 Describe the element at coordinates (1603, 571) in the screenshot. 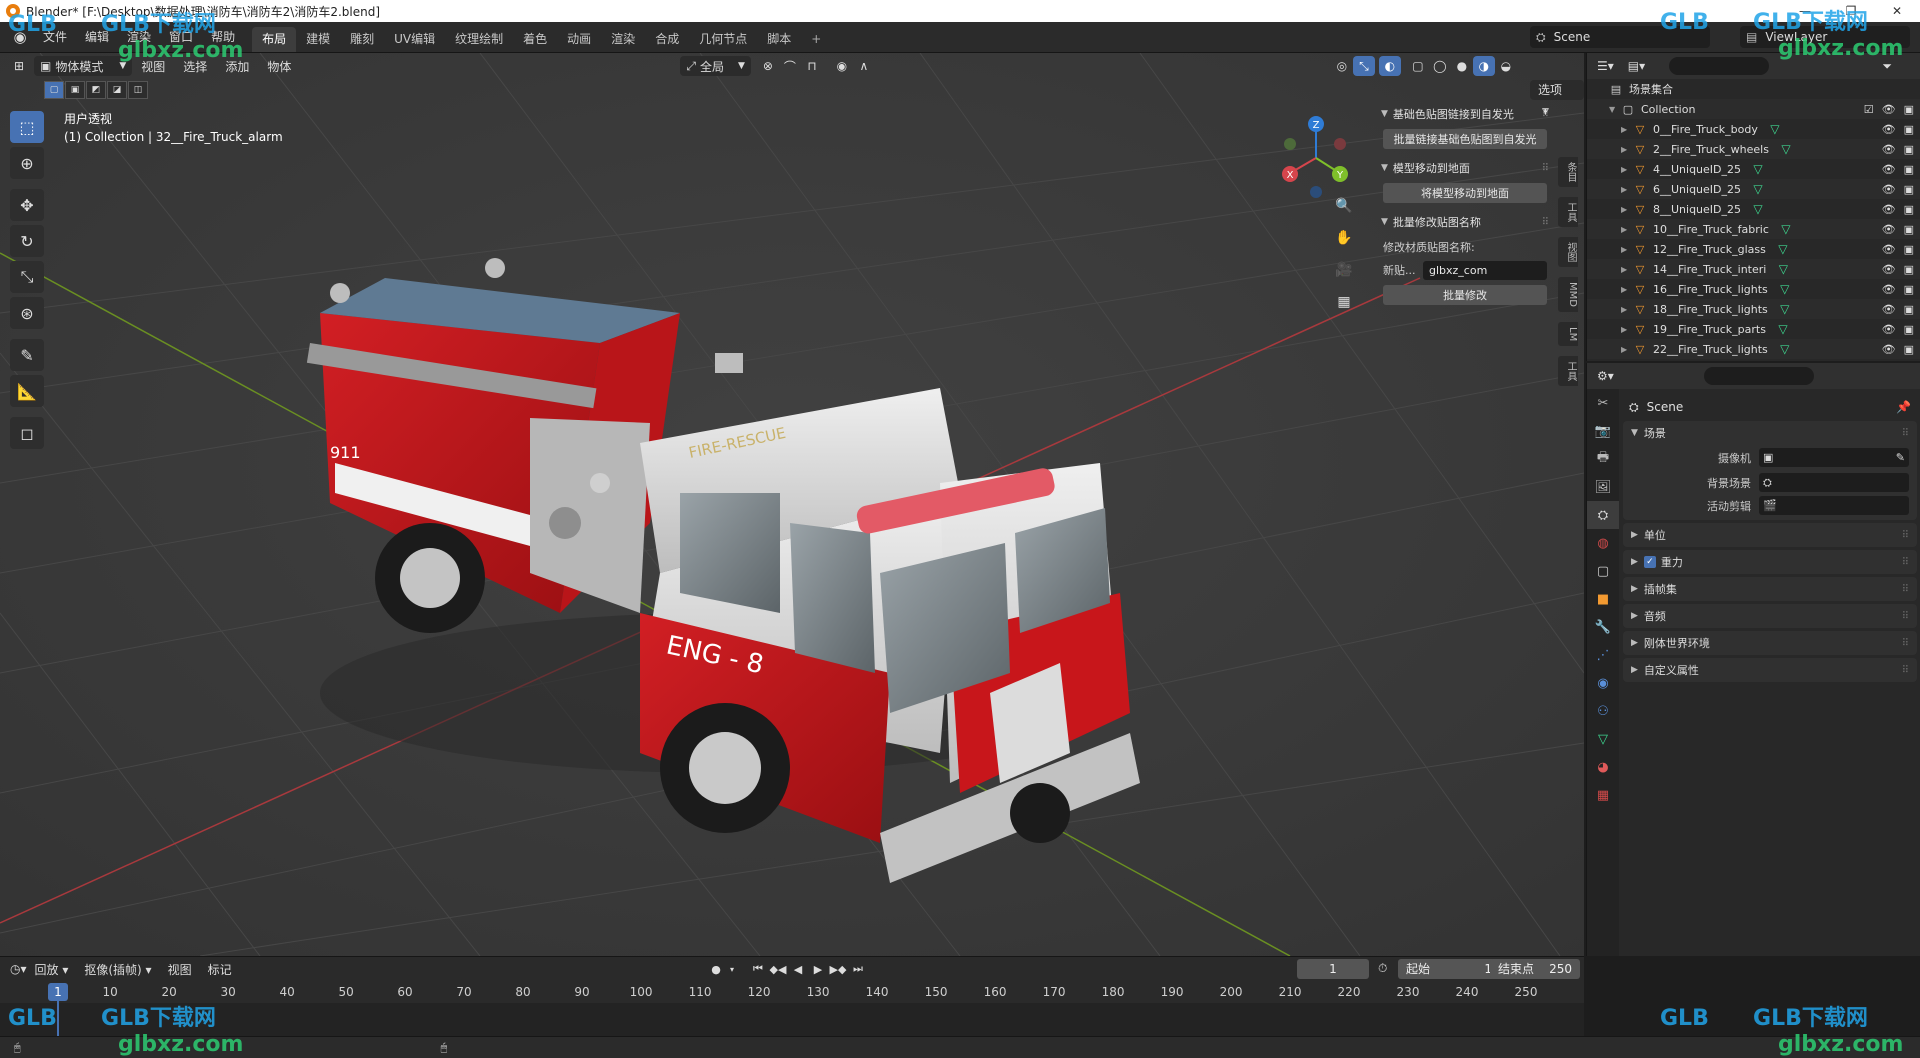

I see `collection-tab-icon: ▢` at that location.